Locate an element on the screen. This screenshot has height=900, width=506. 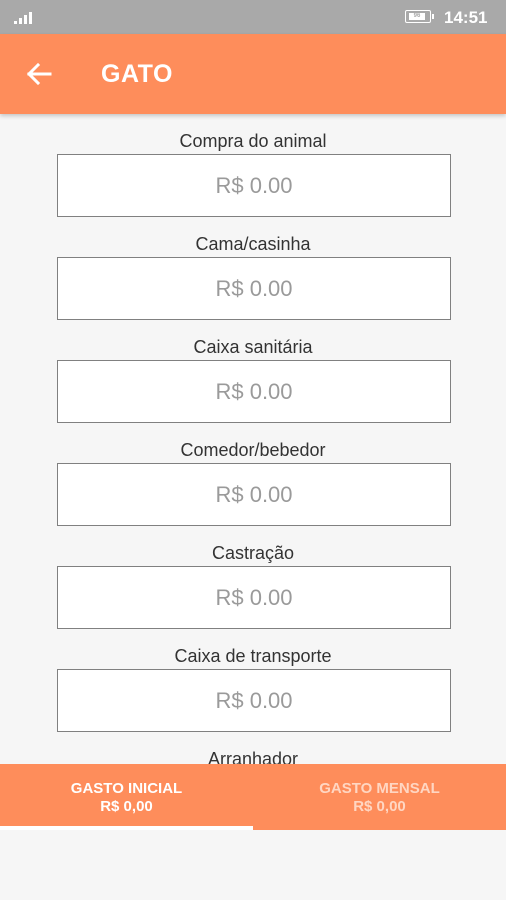
back-button is located at coordinates (40, 74).